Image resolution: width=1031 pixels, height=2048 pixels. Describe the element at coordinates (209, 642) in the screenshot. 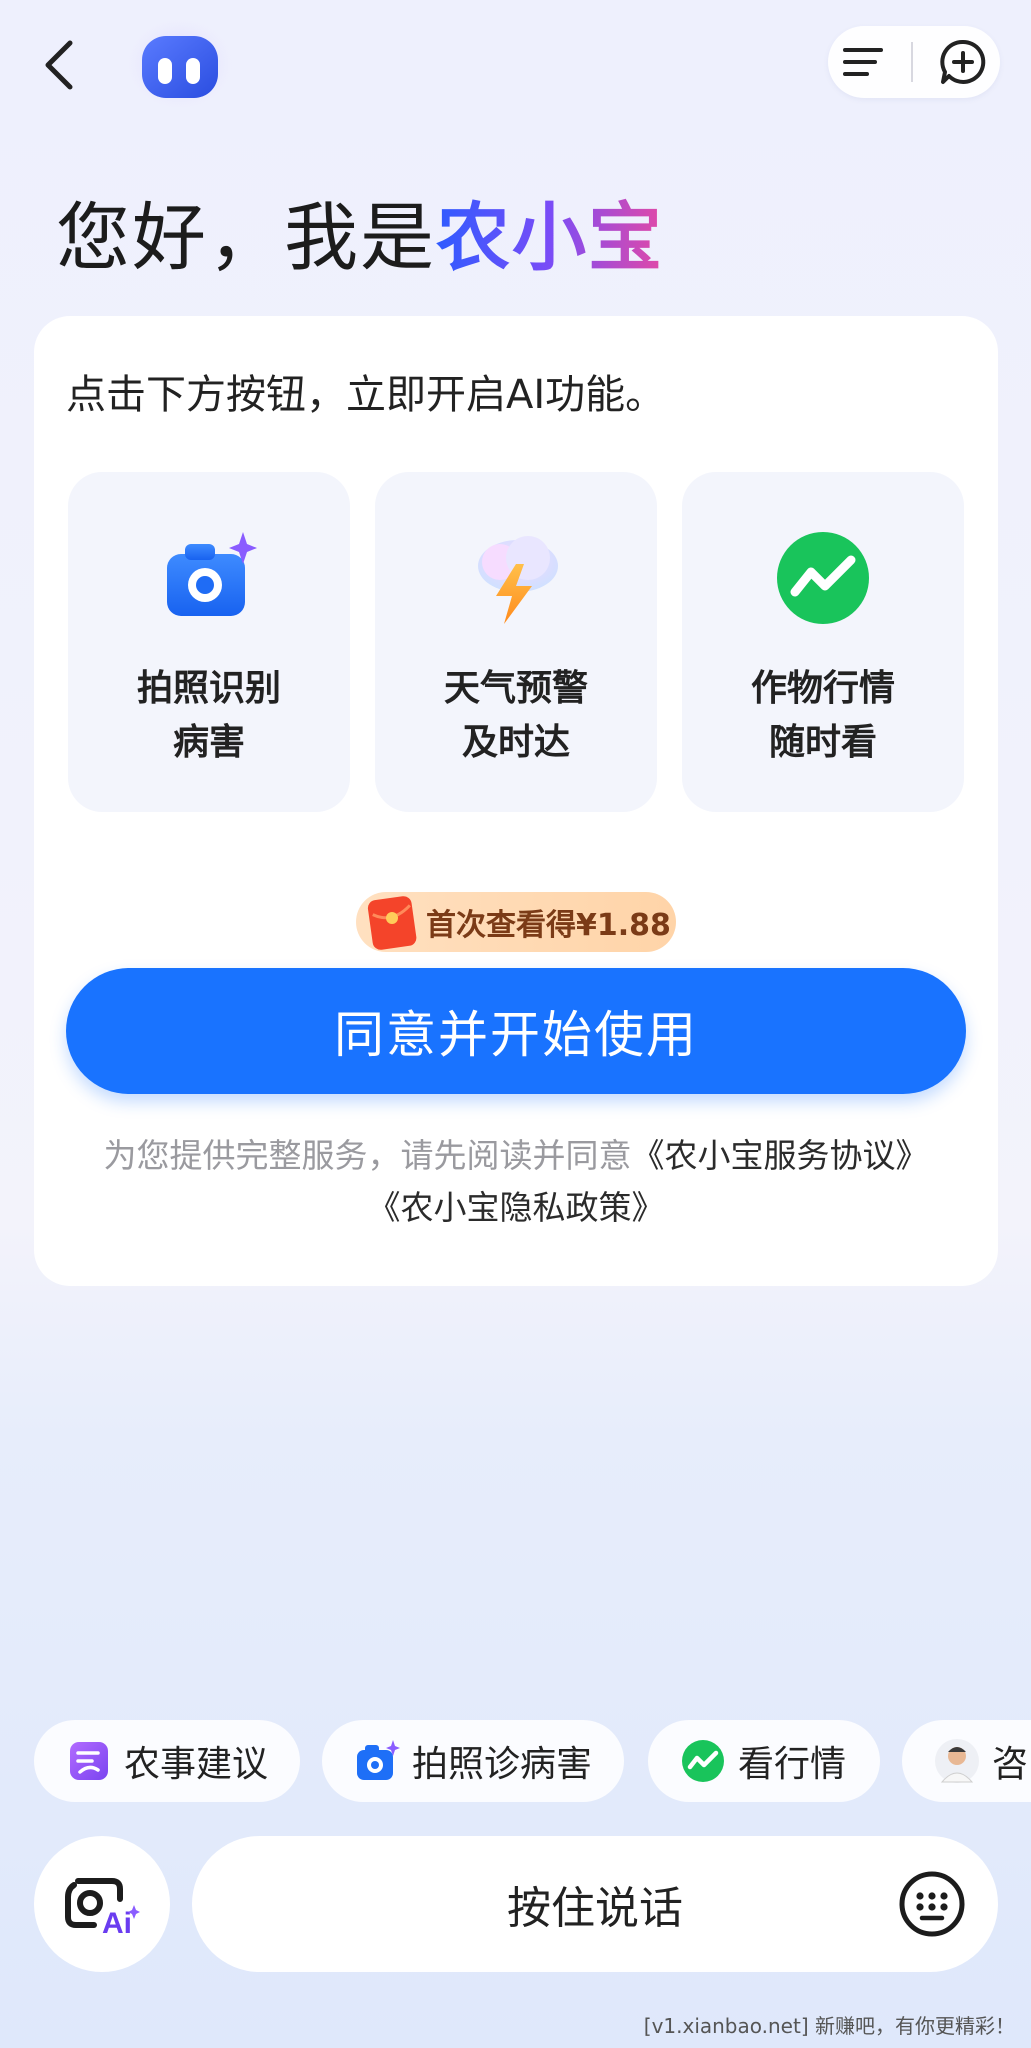

I see `feature-photo-diagnosis: 拍照识别 病害` at that location.